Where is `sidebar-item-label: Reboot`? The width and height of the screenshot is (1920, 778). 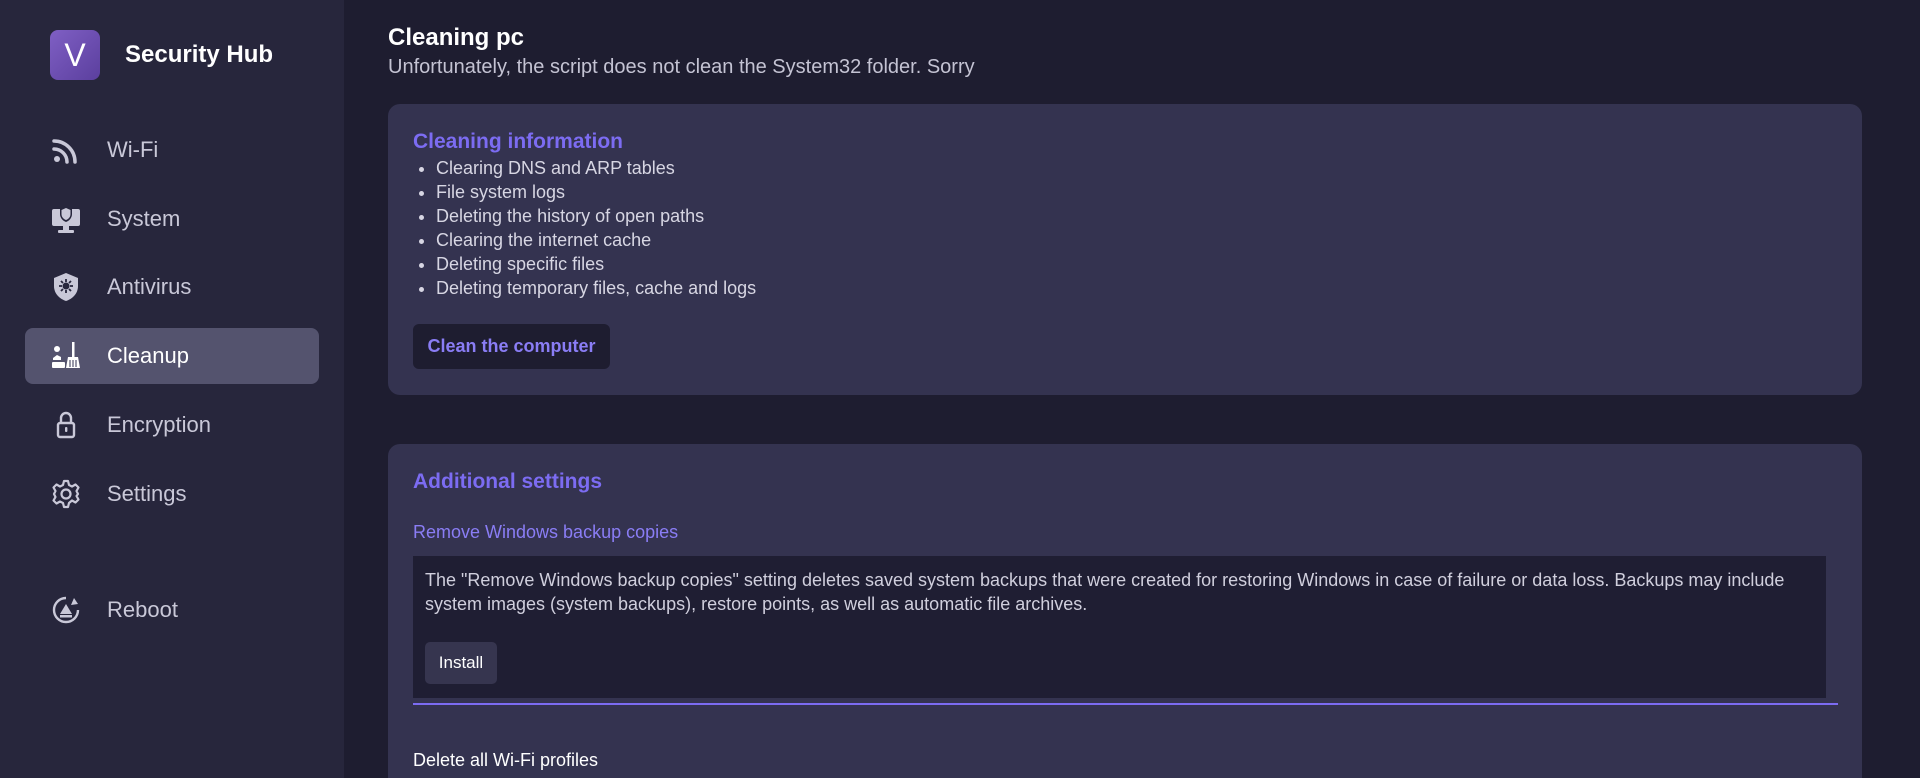 sidebar-item-label: Reboot is located at coordinates (142, 609).